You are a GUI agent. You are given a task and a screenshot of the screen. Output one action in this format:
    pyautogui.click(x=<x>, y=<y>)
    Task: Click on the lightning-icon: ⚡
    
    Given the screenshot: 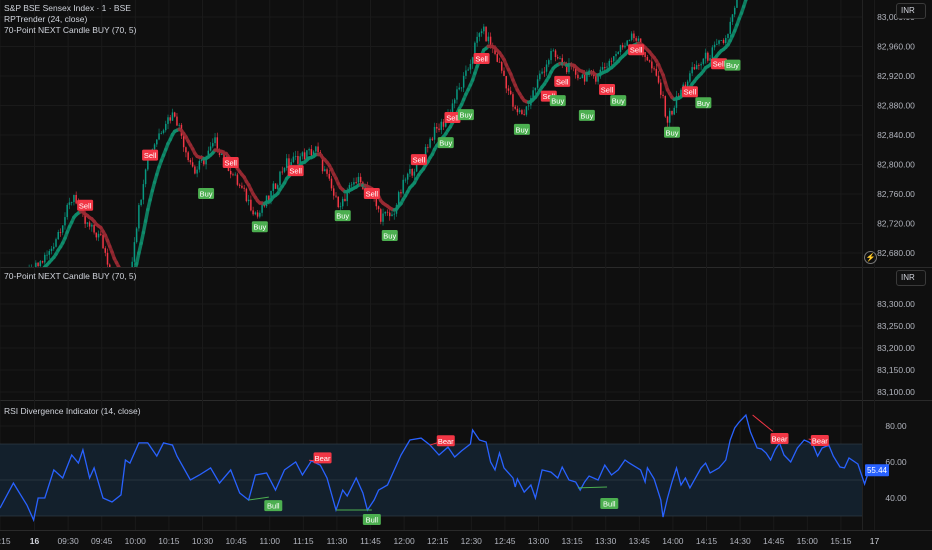 What is the action you would take?
    pyautogui.click(x=870, y=257)
    